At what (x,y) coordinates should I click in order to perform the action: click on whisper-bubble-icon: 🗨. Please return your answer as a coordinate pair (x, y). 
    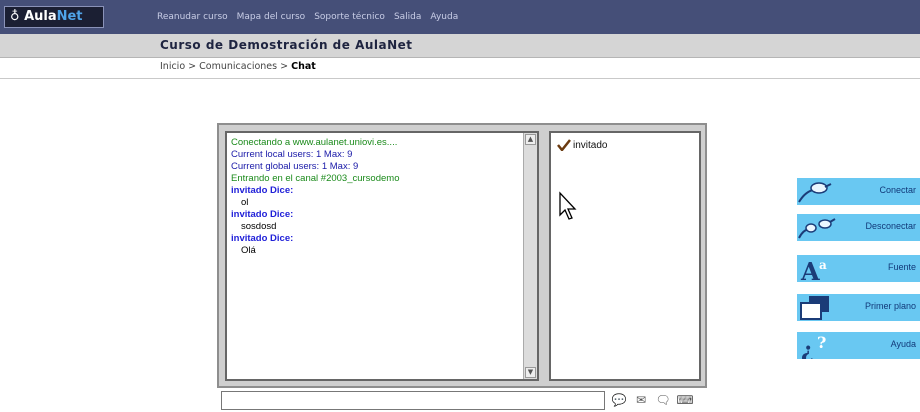
    Looking at the image, I should click on (663, 400).